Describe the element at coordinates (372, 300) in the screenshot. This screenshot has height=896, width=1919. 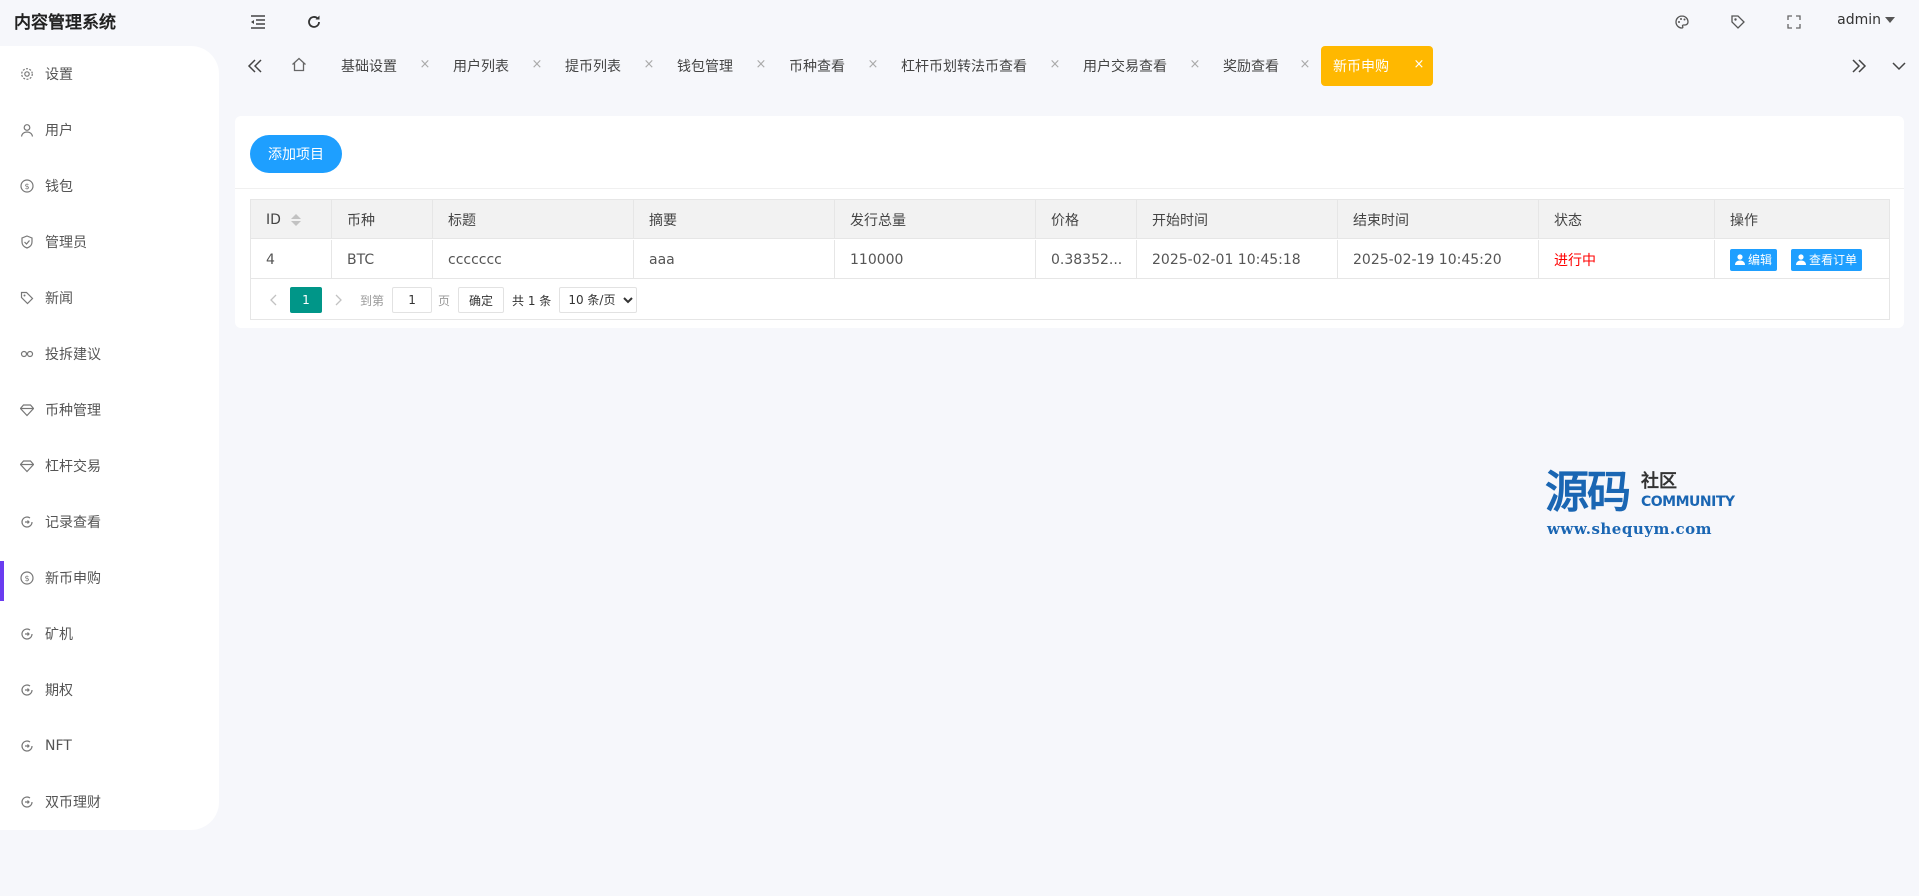
I see `goto-label: 到第` at that location.